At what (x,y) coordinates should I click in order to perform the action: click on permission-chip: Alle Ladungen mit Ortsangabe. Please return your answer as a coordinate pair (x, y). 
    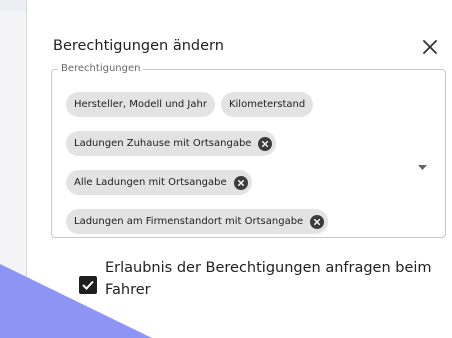
    Looking at the image, I should click on (159, 182).